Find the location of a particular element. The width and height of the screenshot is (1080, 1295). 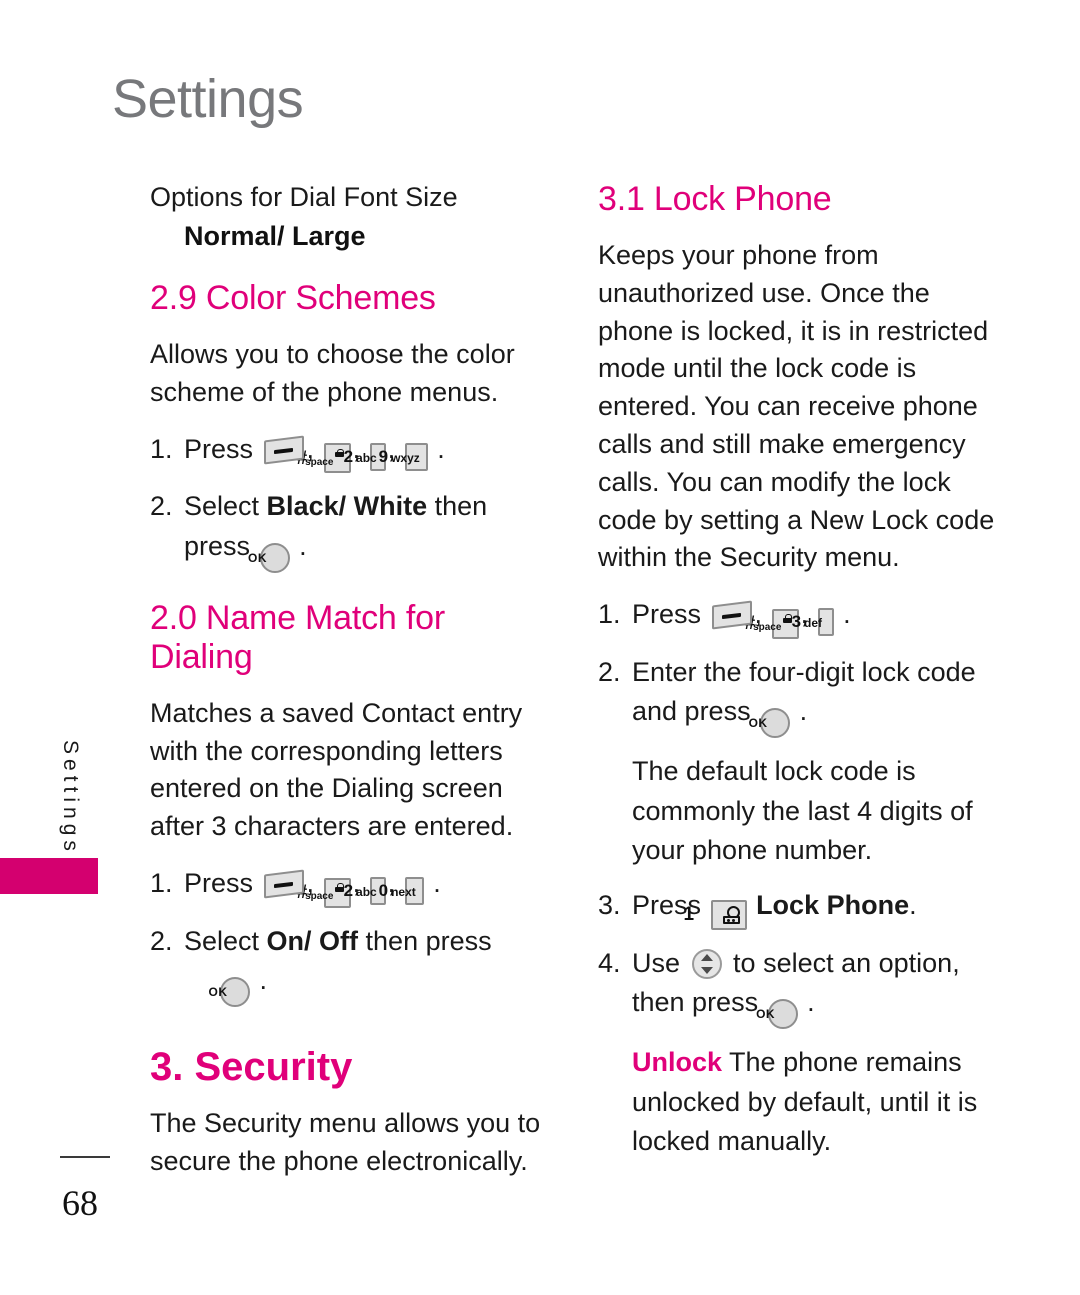

step-color-schemes-1: 1.Press , #space, 2abc, 9wxyz . is located at coordinates (350, 452).